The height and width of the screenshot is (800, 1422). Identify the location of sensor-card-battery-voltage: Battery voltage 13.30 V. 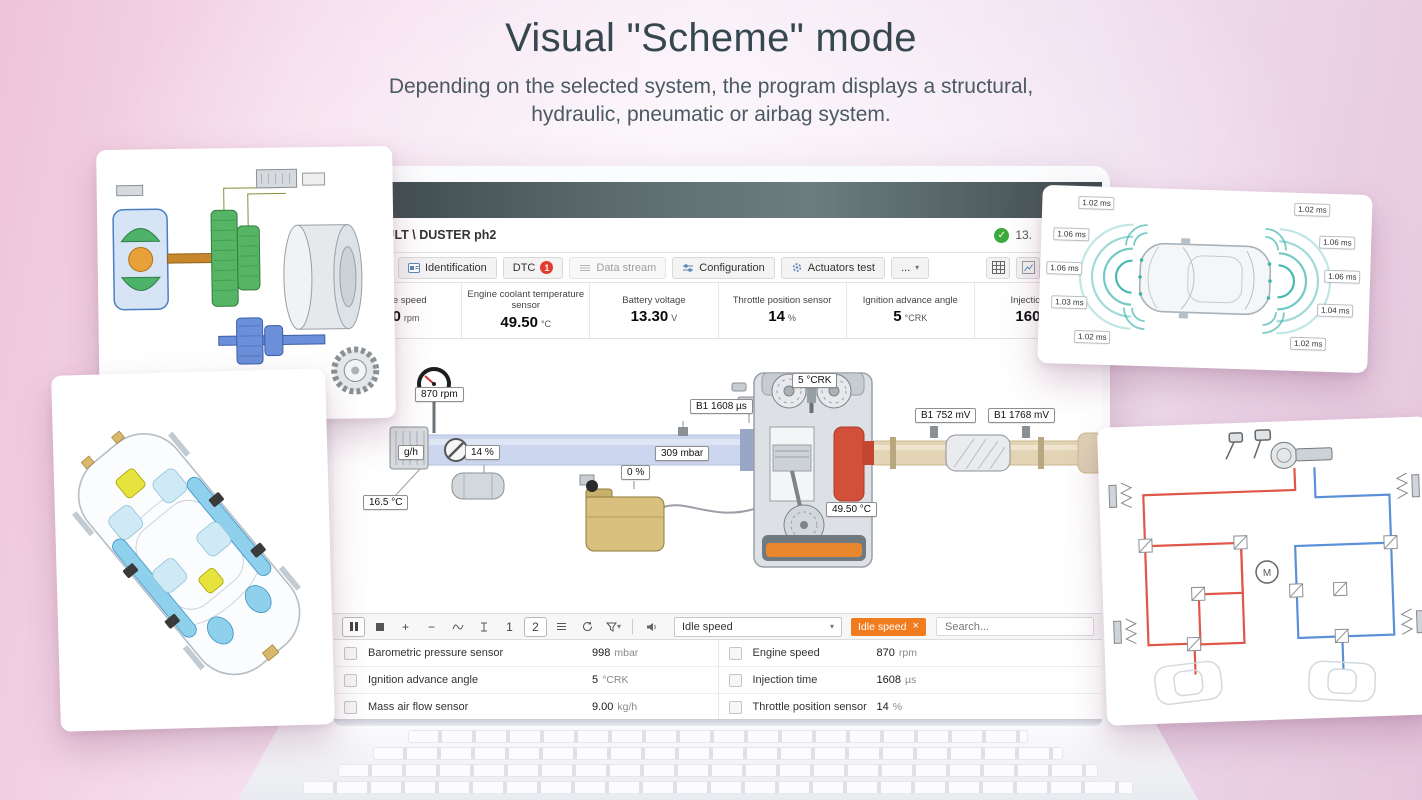
(654, 310).